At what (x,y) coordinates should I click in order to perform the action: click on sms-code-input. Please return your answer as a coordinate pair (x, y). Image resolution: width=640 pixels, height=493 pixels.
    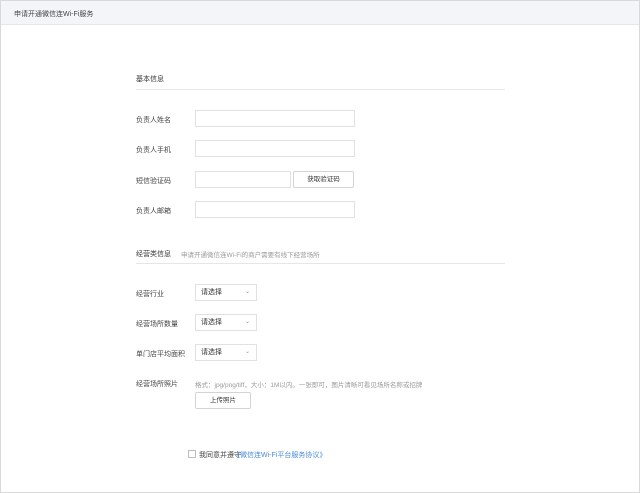
    Looking at the image, I should click on (243, 179).